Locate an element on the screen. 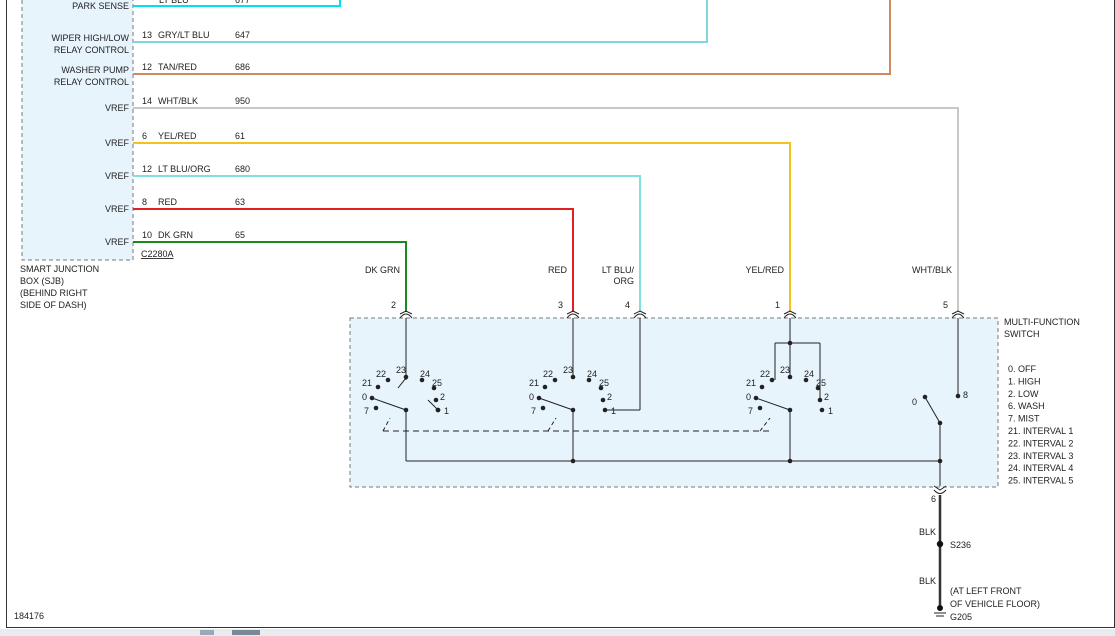 The height and width of the screenshot is (636, 1115). mfs-legend-item: 25. INTERVAL 5 is located at coordinates (1040, 481).